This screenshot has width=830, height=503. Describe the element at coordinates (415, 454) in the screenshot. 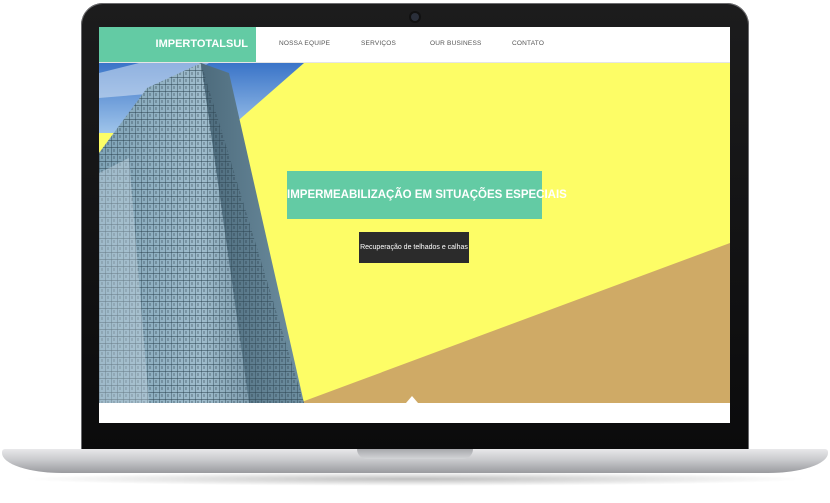

I see `laptop-notch` at that location.